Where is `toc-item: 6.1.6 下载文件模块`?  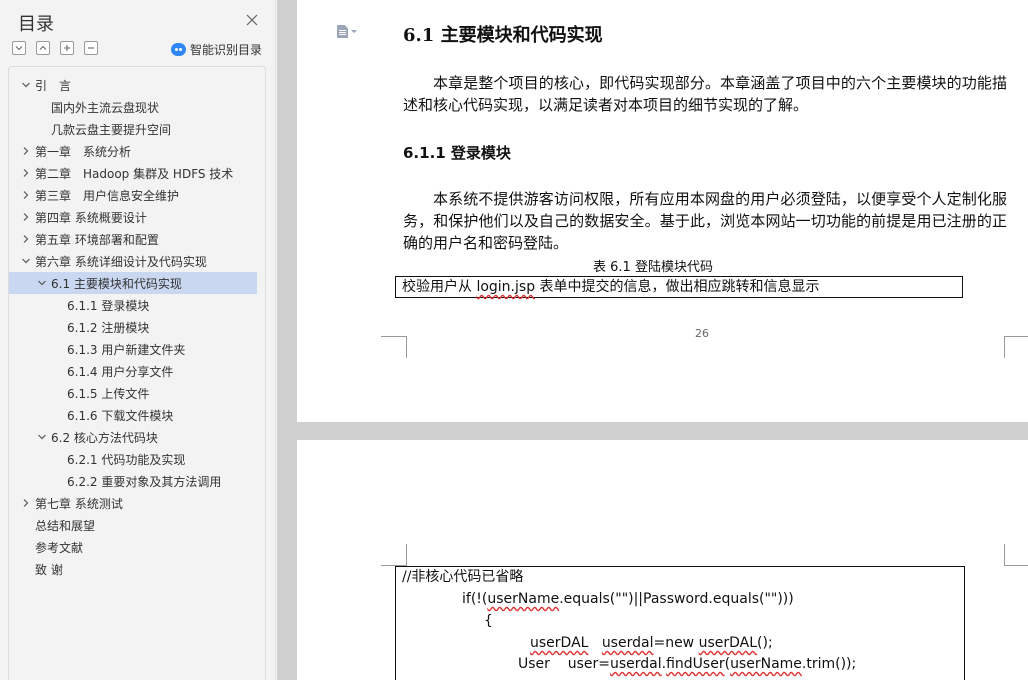 toc-item: 6.1.6 下载文件模块 is located at coordinates (137, 415).